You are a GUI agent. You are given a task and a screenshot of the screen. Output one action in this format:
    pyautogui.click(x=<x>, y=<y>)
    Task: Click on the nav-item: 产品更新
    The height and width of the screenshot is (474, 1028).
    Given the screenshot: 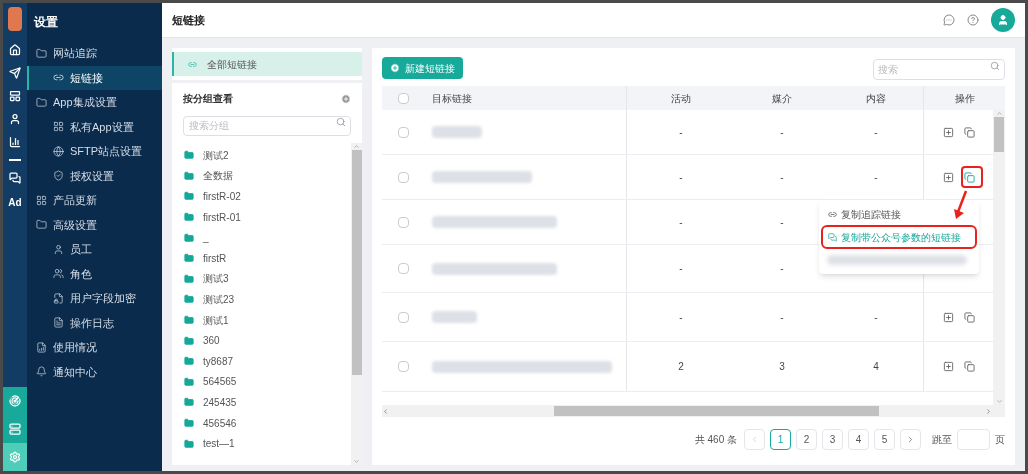 What is the action you would take?
    pyautogui.click(x=94, y=200)
    